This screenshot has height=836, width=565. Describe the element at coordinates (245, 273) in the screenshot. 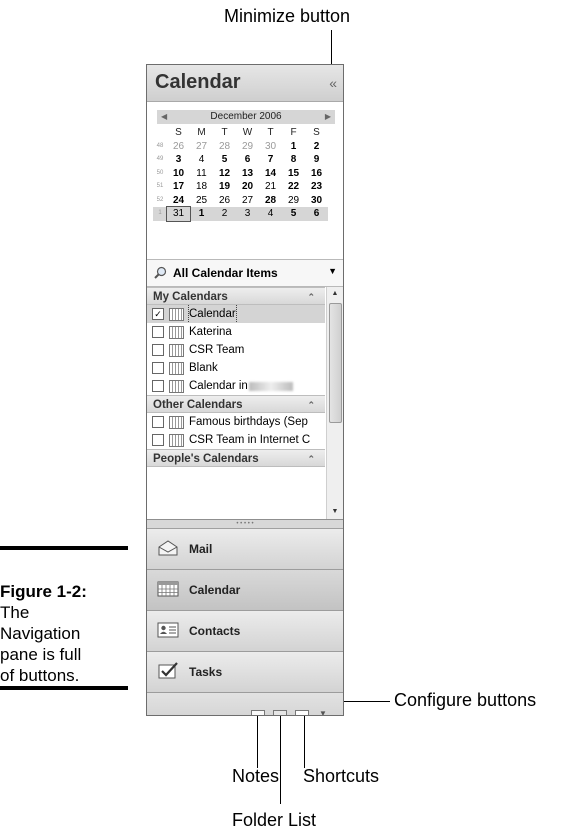

I see `calendar-filter: All Calendar Items ▼` at that location.